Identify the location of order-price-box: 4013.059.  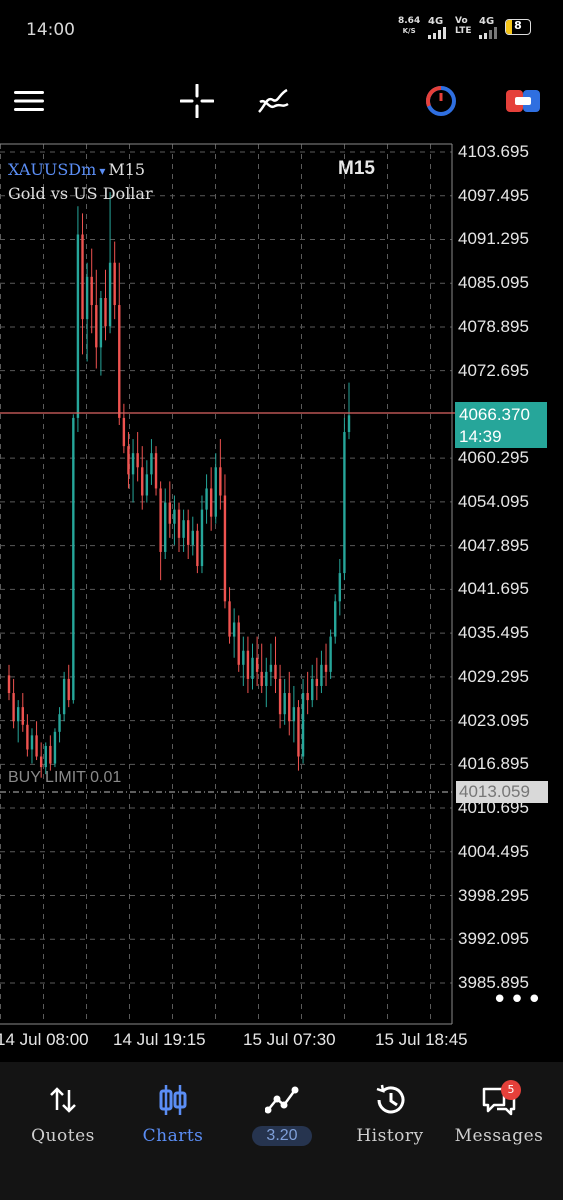
(502, 792).